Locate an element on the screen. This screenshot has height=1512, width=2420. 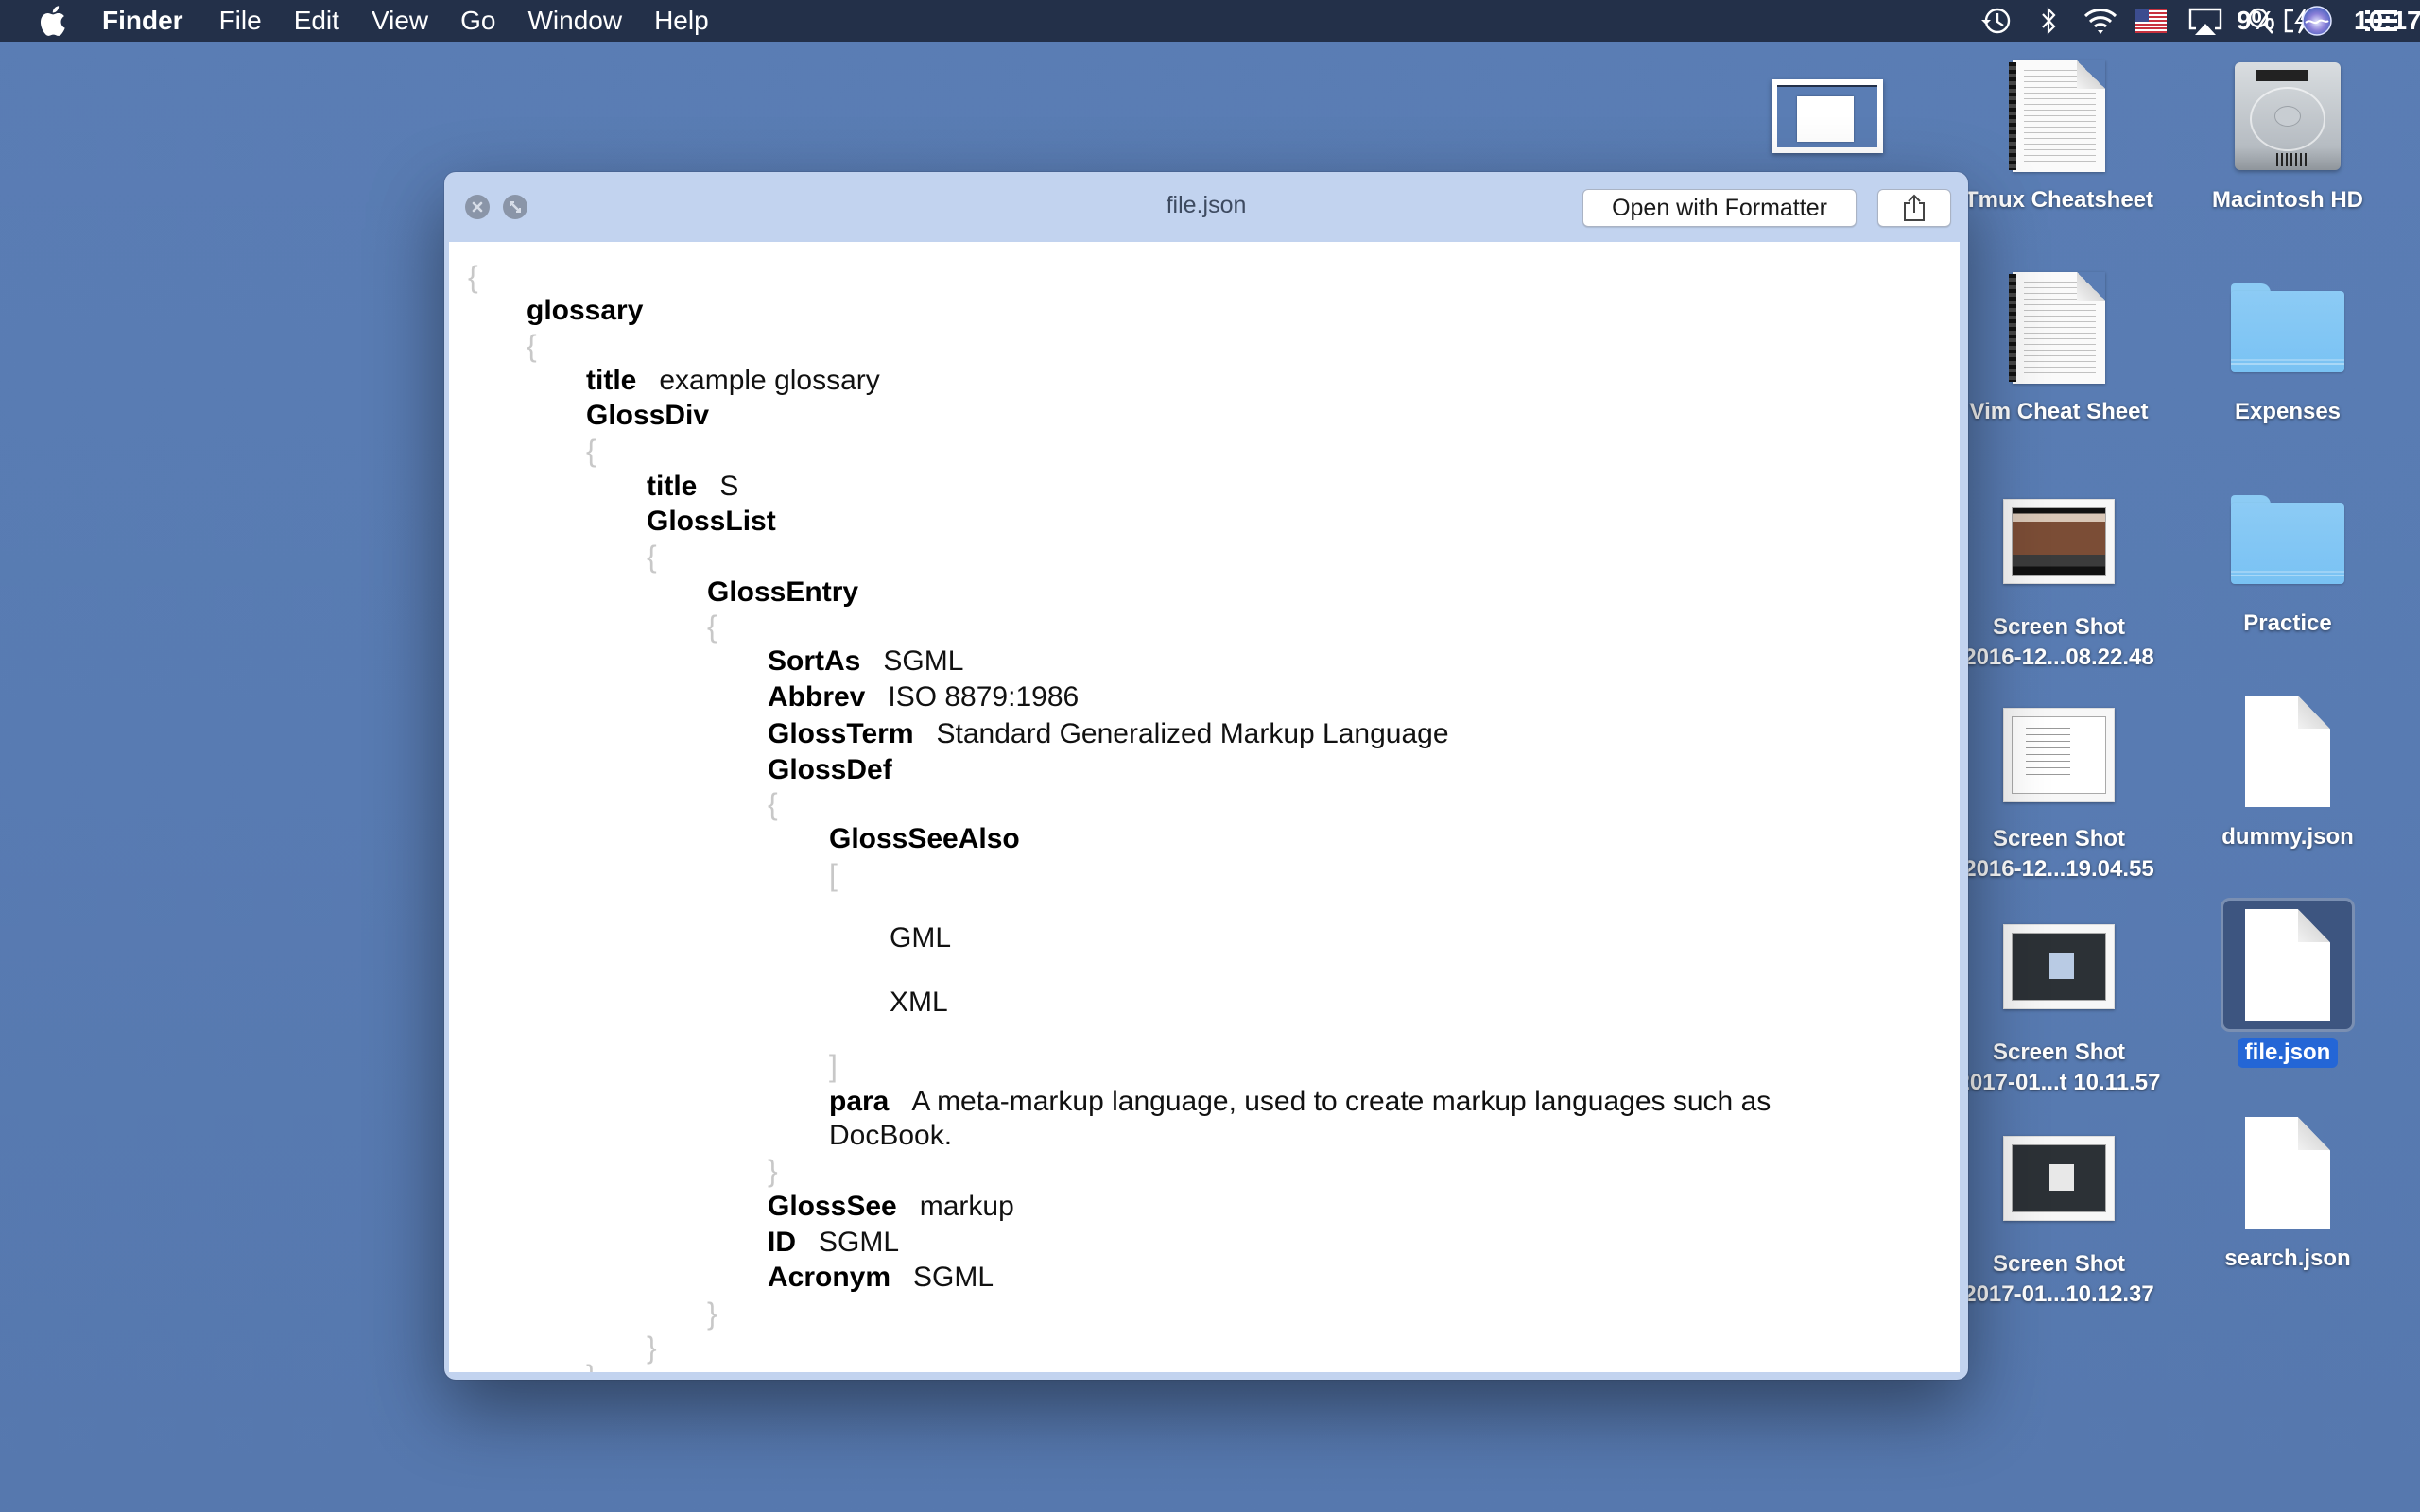
json-key: GlossDiv is located at coordinates (648, 415).